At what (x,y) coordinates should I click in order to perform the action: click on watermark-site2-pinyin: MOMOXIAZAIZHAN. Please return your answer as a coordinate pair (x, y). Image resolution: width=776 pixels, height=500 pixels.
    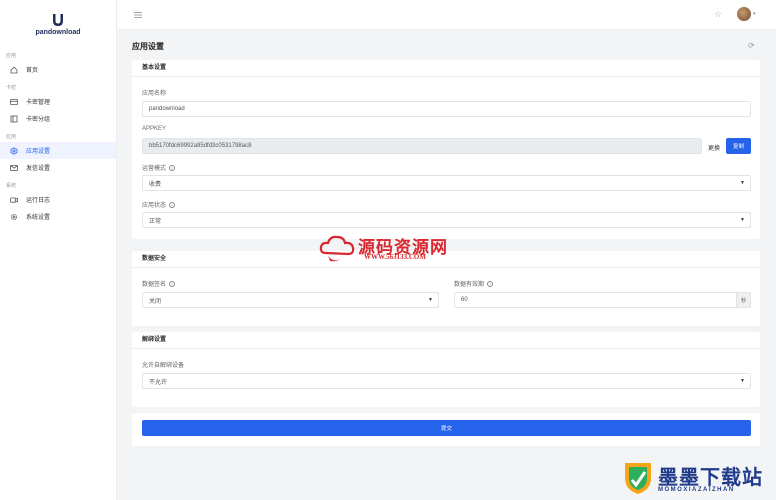
    Looking at the image, I should click on (696, 490).